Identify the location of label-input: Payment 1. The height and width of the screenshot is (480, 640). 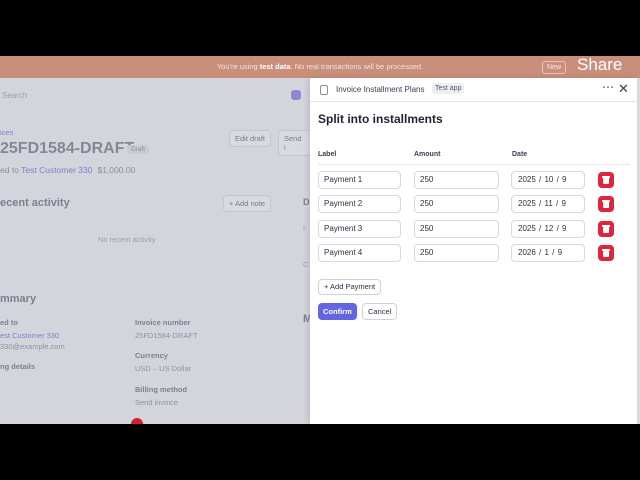
(359, 180).